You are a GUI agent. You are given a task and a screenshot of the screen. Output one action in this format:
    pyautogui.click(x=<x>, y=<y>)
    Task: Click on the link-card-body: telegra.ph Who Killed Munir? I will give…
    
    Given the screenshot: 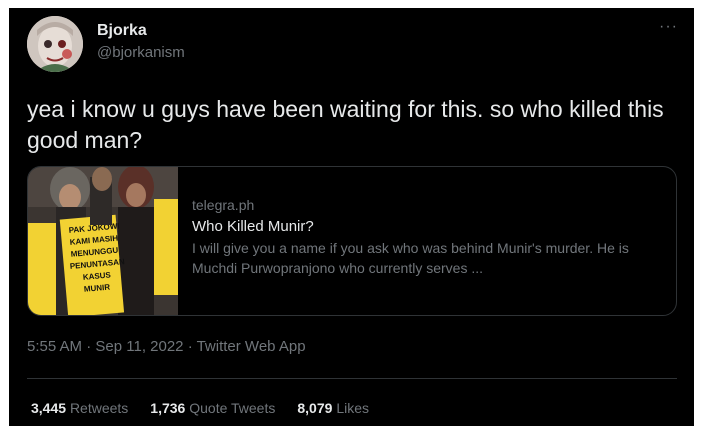 What is the action you would take?
    pyautogui.click(x=427, y=237)
    